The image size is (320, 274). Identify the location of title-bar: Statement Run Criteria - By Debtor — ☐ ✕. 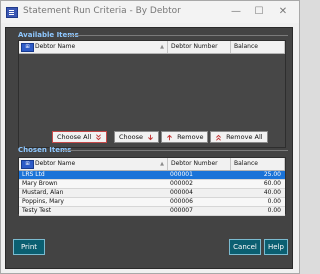
(150, 12).